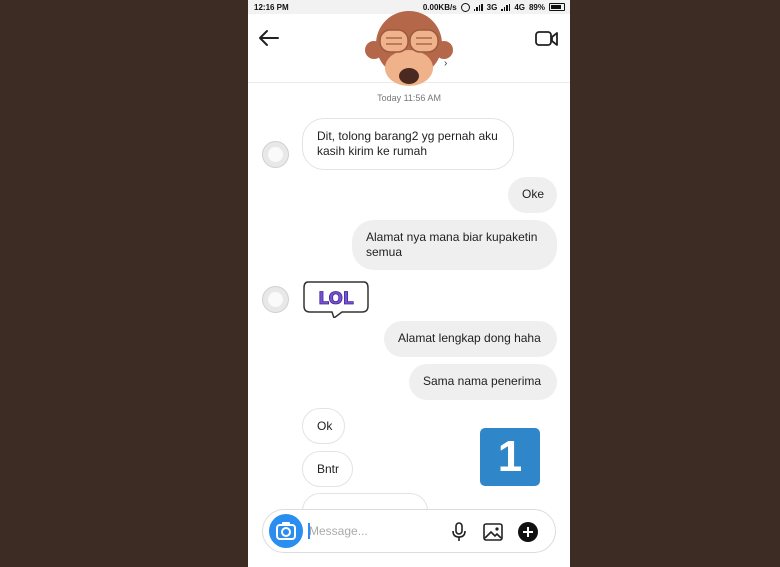 Image resolution: width=780 pixels, height=567 pixels. What do you see at coordinates (492, 7) in the screenshot?
I see `network-3g-label: 3G` at bounding box center [492, 7].